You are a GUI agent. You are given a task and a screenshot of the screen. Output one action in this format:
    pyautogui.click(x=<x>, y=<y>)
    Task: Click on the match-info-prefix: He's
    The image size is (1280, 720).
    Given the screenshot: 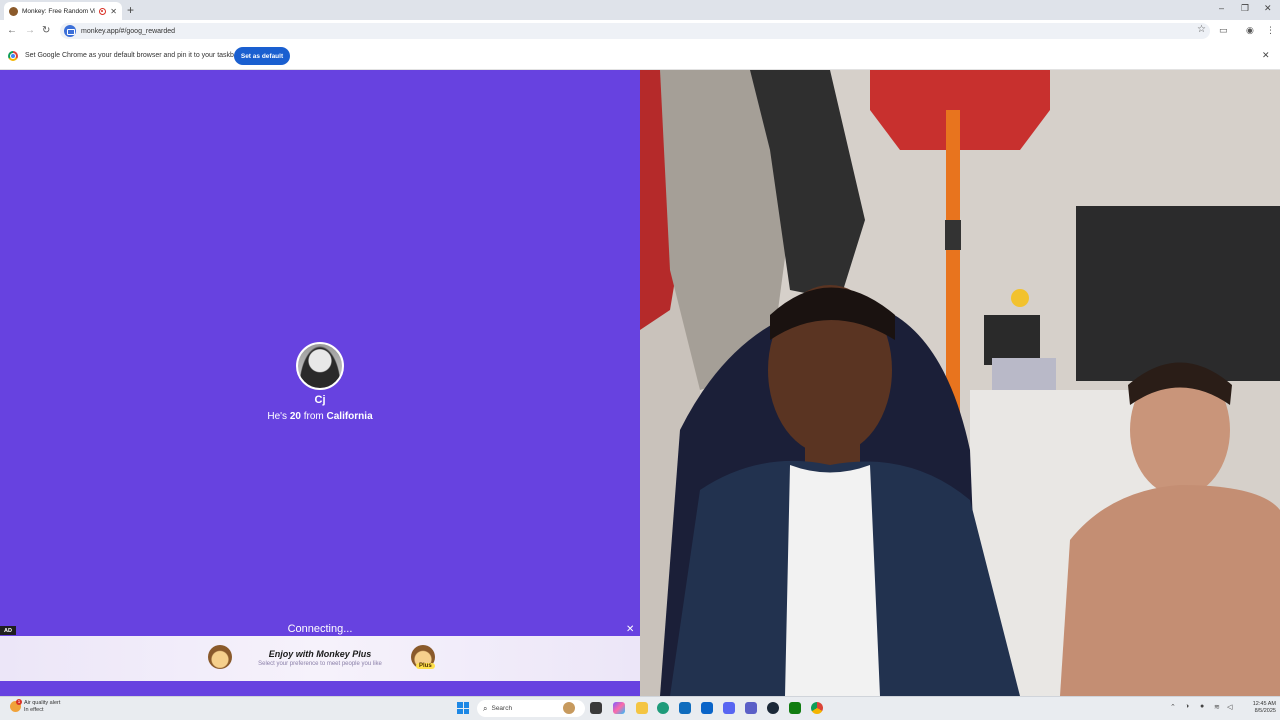 What is the action you would take?
    pyautogui.click(x=277, y=416)
    